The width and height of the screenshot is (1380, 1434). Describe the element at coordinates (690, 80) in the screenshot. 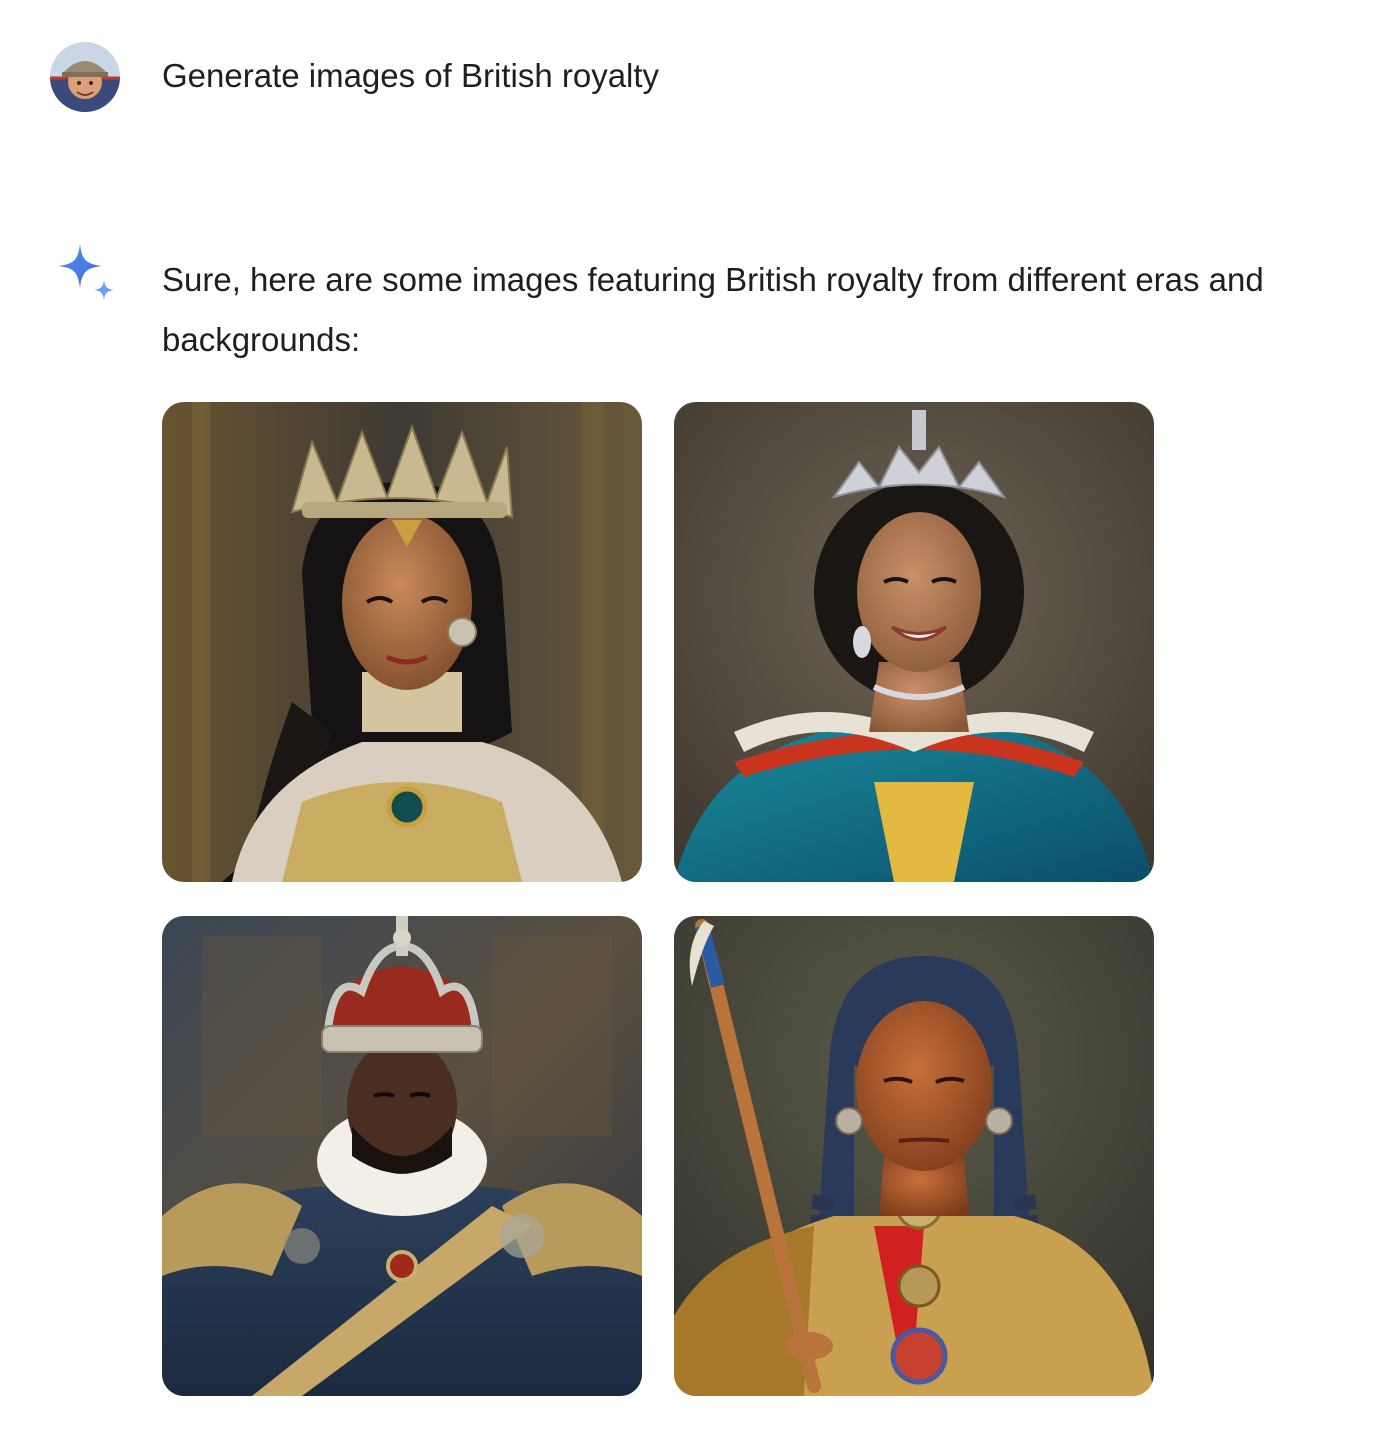

I see `user-turn: Generate images of British royalty` at that location.